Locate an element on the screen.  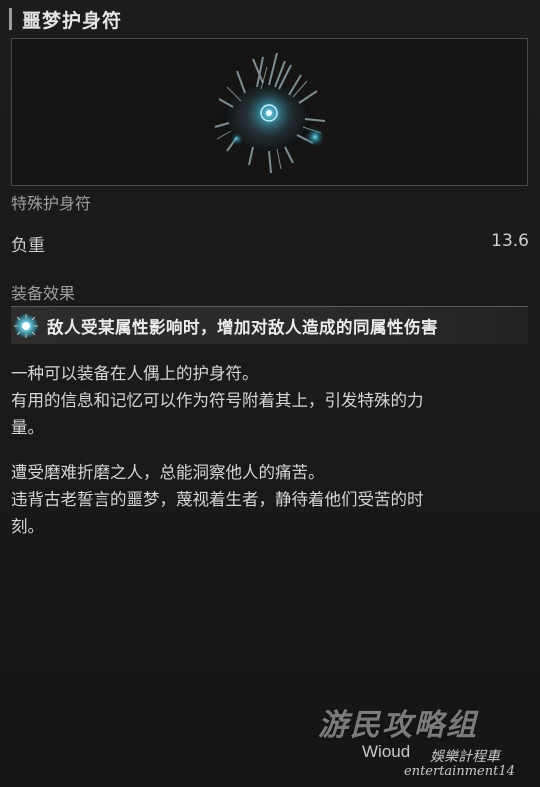
title-bar: 噩梦护身符 is located at coordinates (65, 19).